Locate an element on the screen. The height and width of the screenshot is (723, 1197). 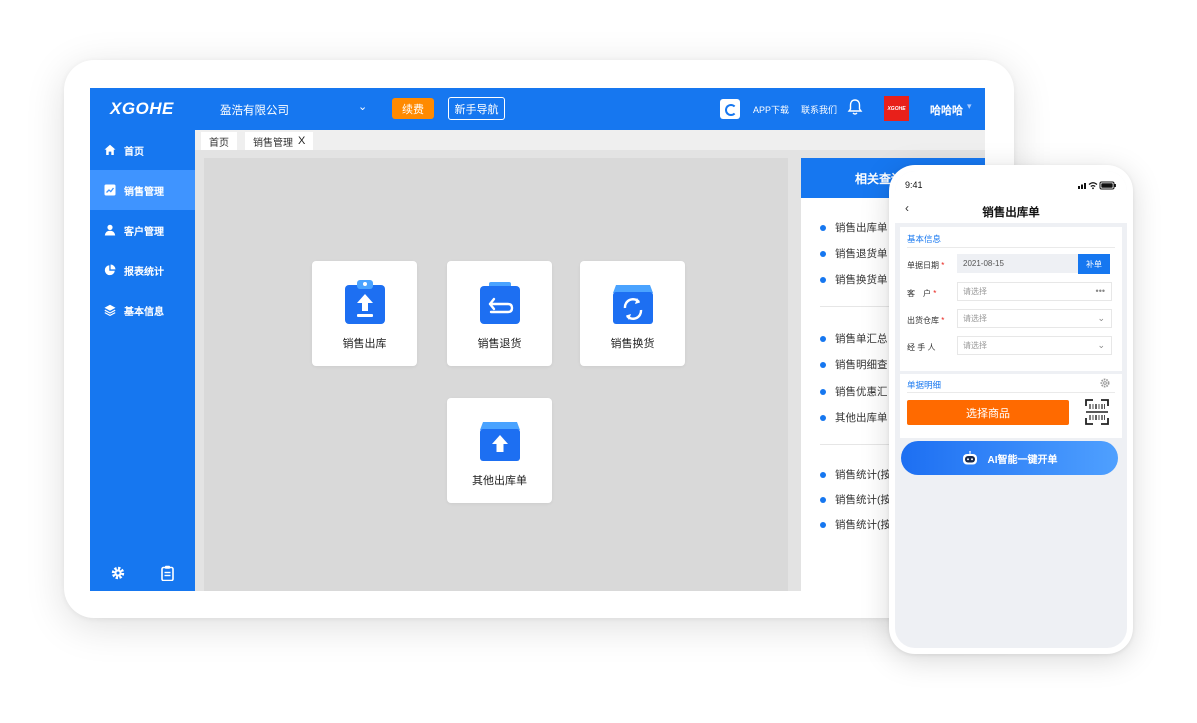
sidebar-item-basic-info: 基本信息 is located at coordinates (142, 310).